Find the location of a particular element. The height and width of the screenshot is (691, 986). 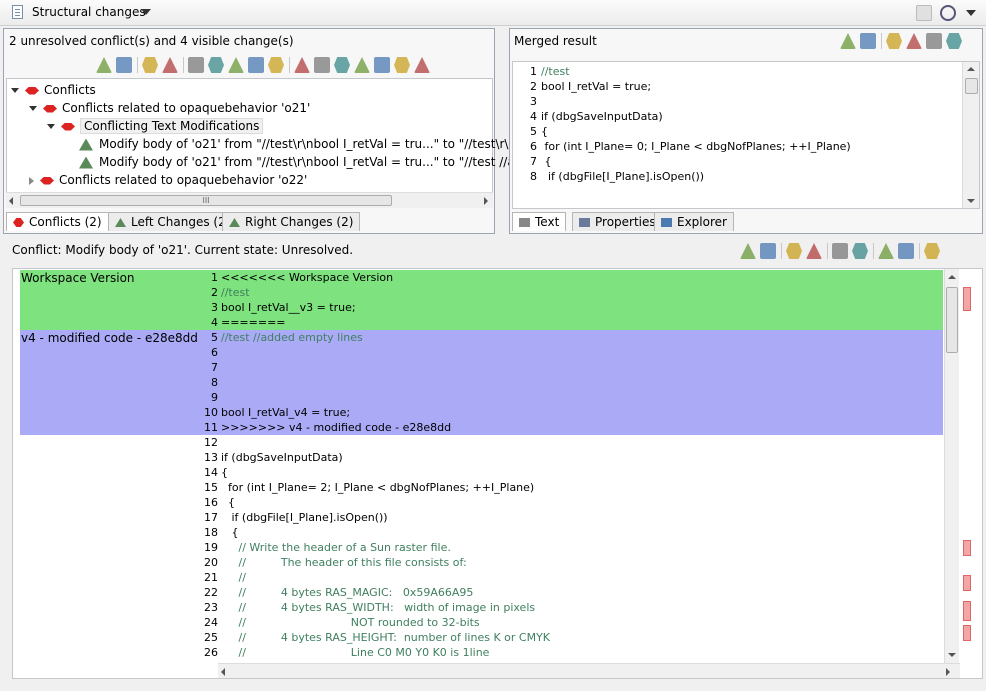

line-number: 2 is located at coordinates (214, 292).